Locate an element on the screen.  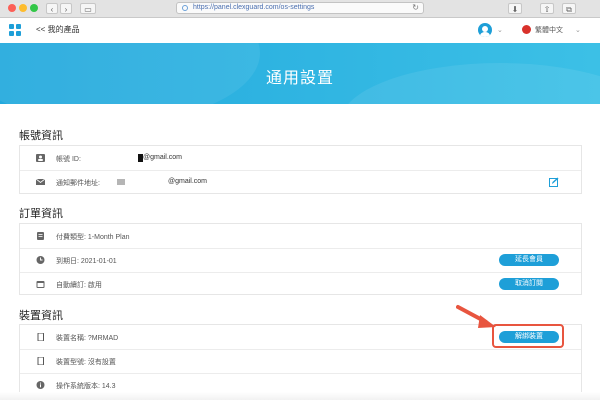
highlight-box is located at coordinates (528, 336).